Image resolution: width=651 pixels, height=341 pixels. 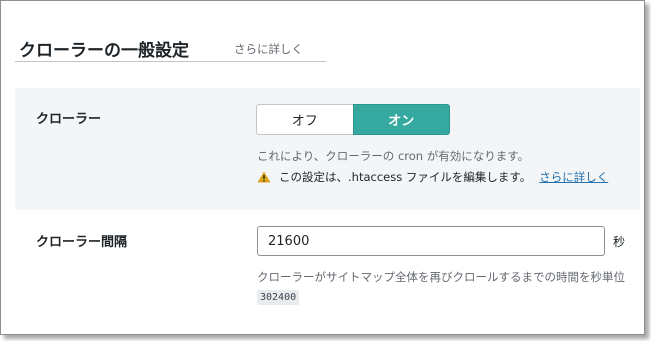 I want to click on crawl-interval-label: クローラー間隔, so click(x=82, y=242).